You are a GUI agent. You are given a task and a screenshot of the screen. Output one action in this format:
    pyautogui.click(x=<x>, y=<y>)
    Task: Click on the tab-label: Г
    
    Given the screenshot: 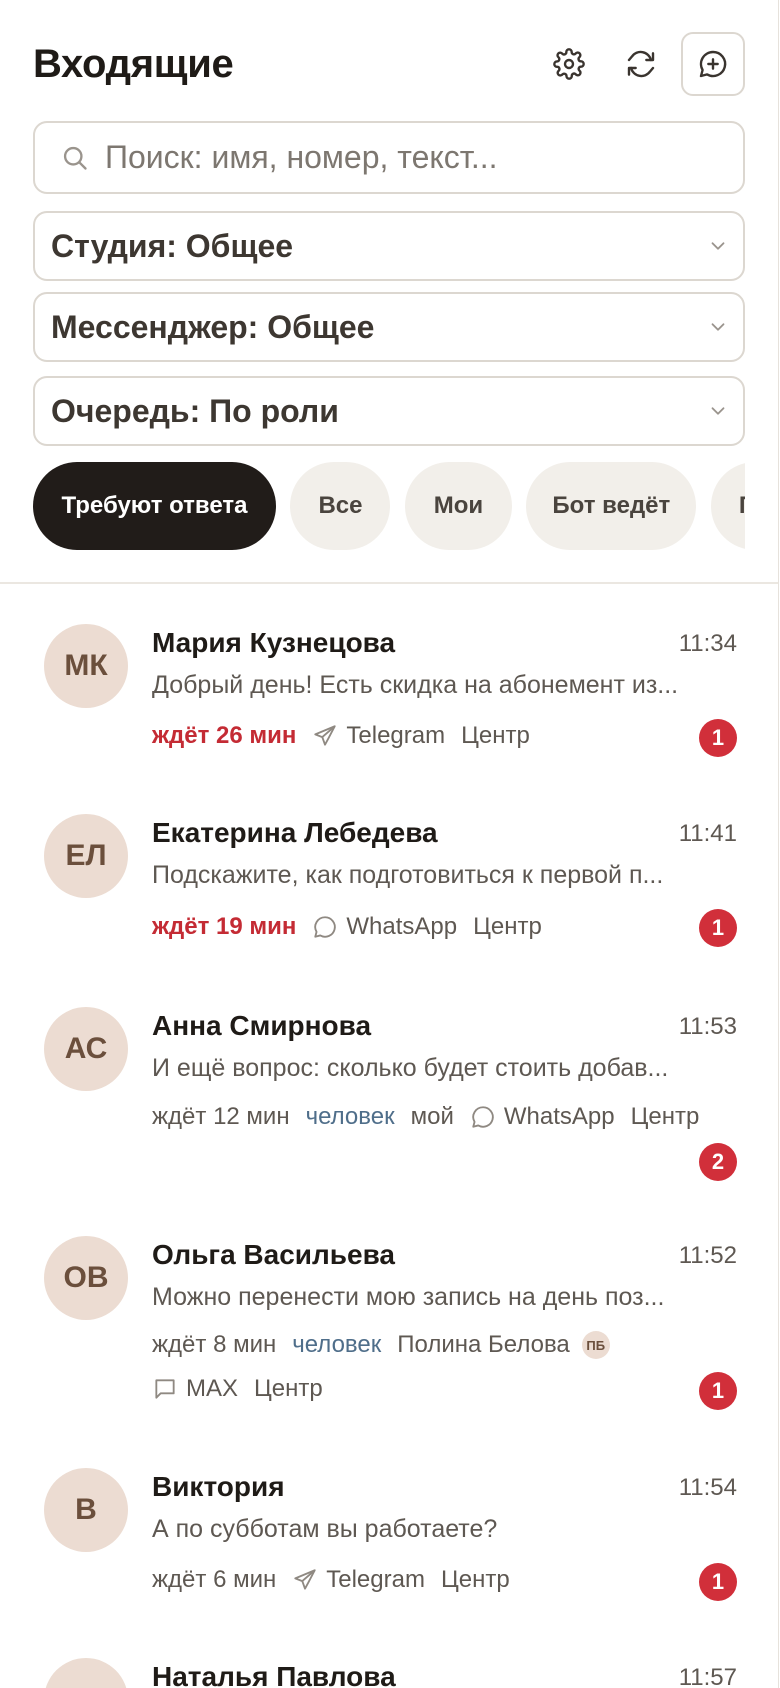 What is the action you would take?
    pyautogui.click(x=742, y=506)
    